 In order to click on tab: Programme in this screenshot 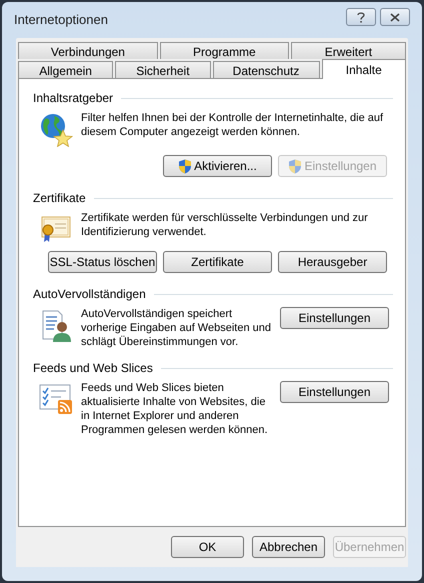, I will do `click(224, 50)`.